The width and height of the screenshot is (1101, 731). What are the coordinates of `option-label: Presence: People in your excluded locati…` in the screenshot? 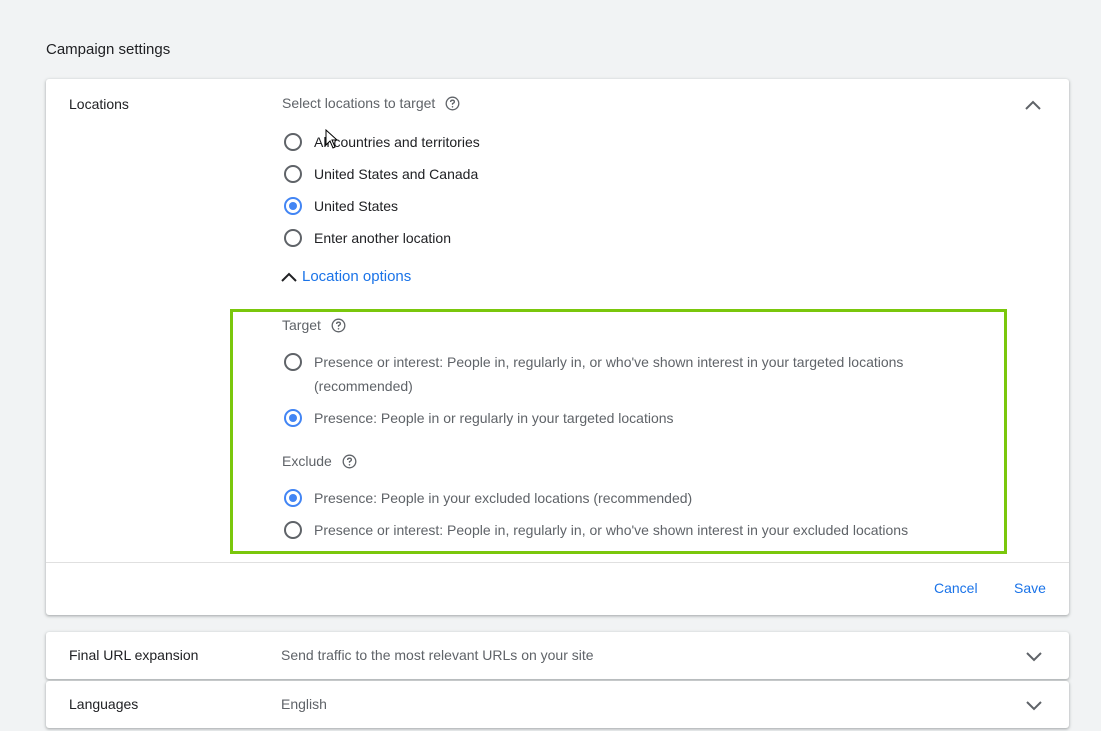 It's located at (503, 498).